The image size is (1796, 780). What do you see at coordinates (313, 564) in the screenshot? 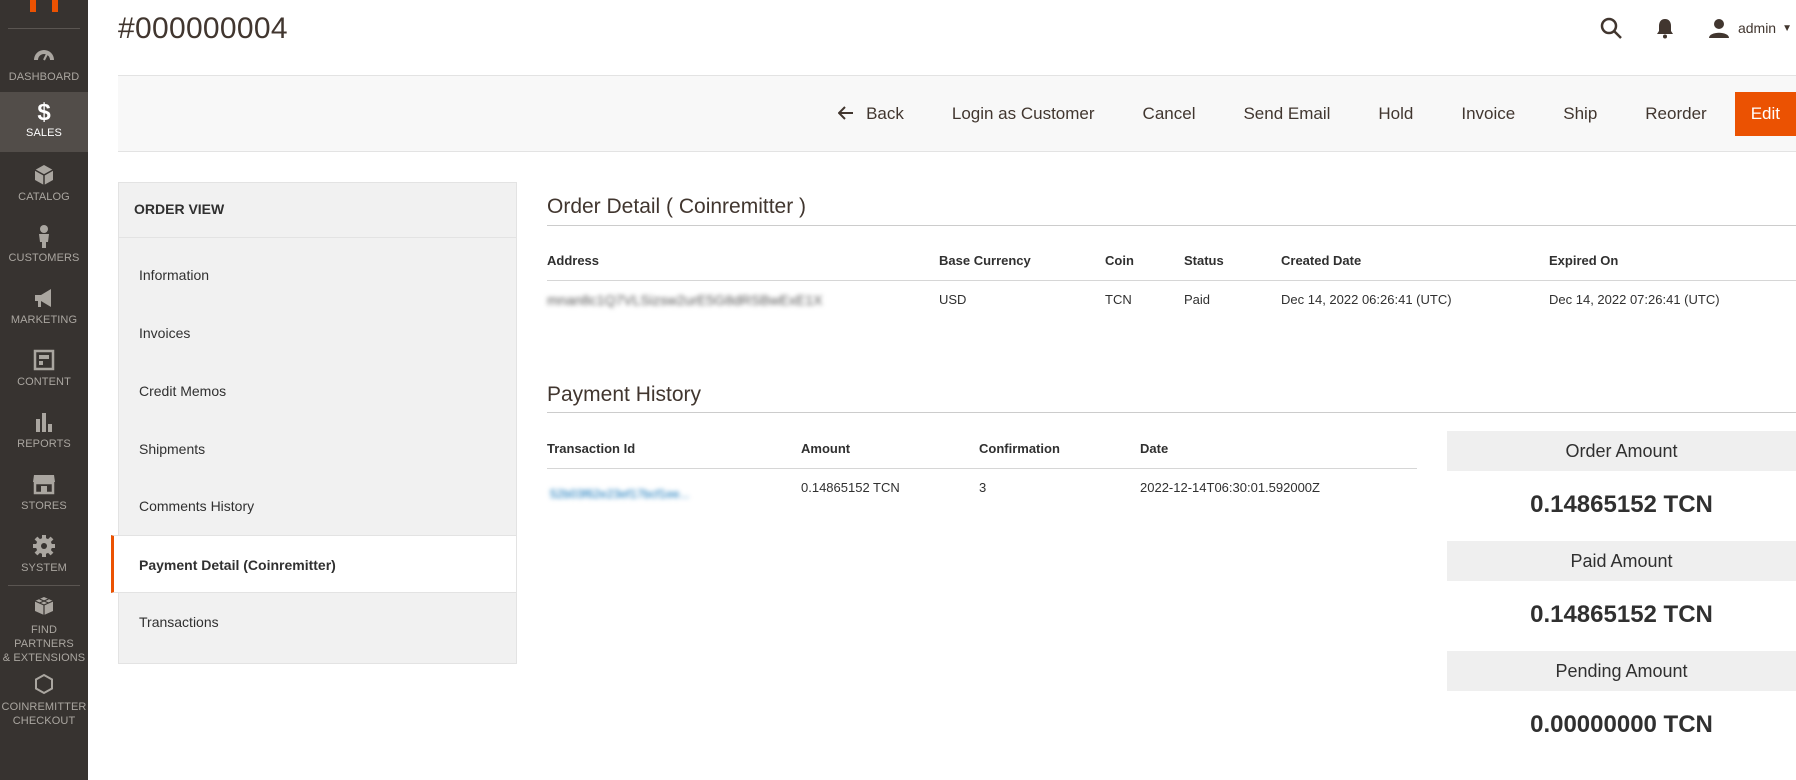
I see `tab-payment-detail-coinremitter: Payment Detail (Coinremitter)` at bounding box center [313, 564].